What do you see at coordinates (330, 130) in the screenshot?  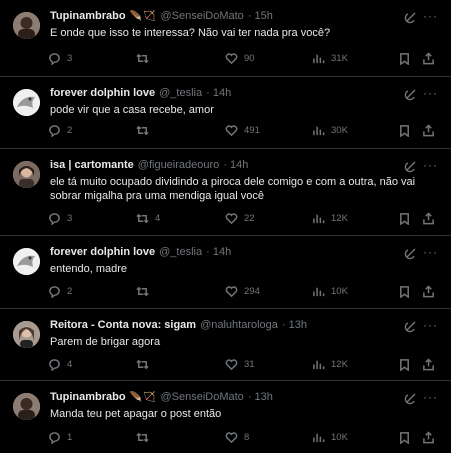 I see `views-button: 30K` at bounding box center [330, 130].